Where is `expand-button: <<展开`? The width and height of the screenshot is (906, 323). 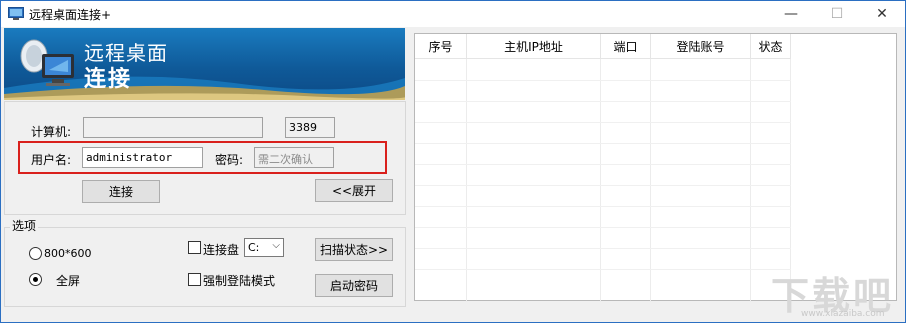
expand-button: <<展开 is located at coordinates (354, 190).